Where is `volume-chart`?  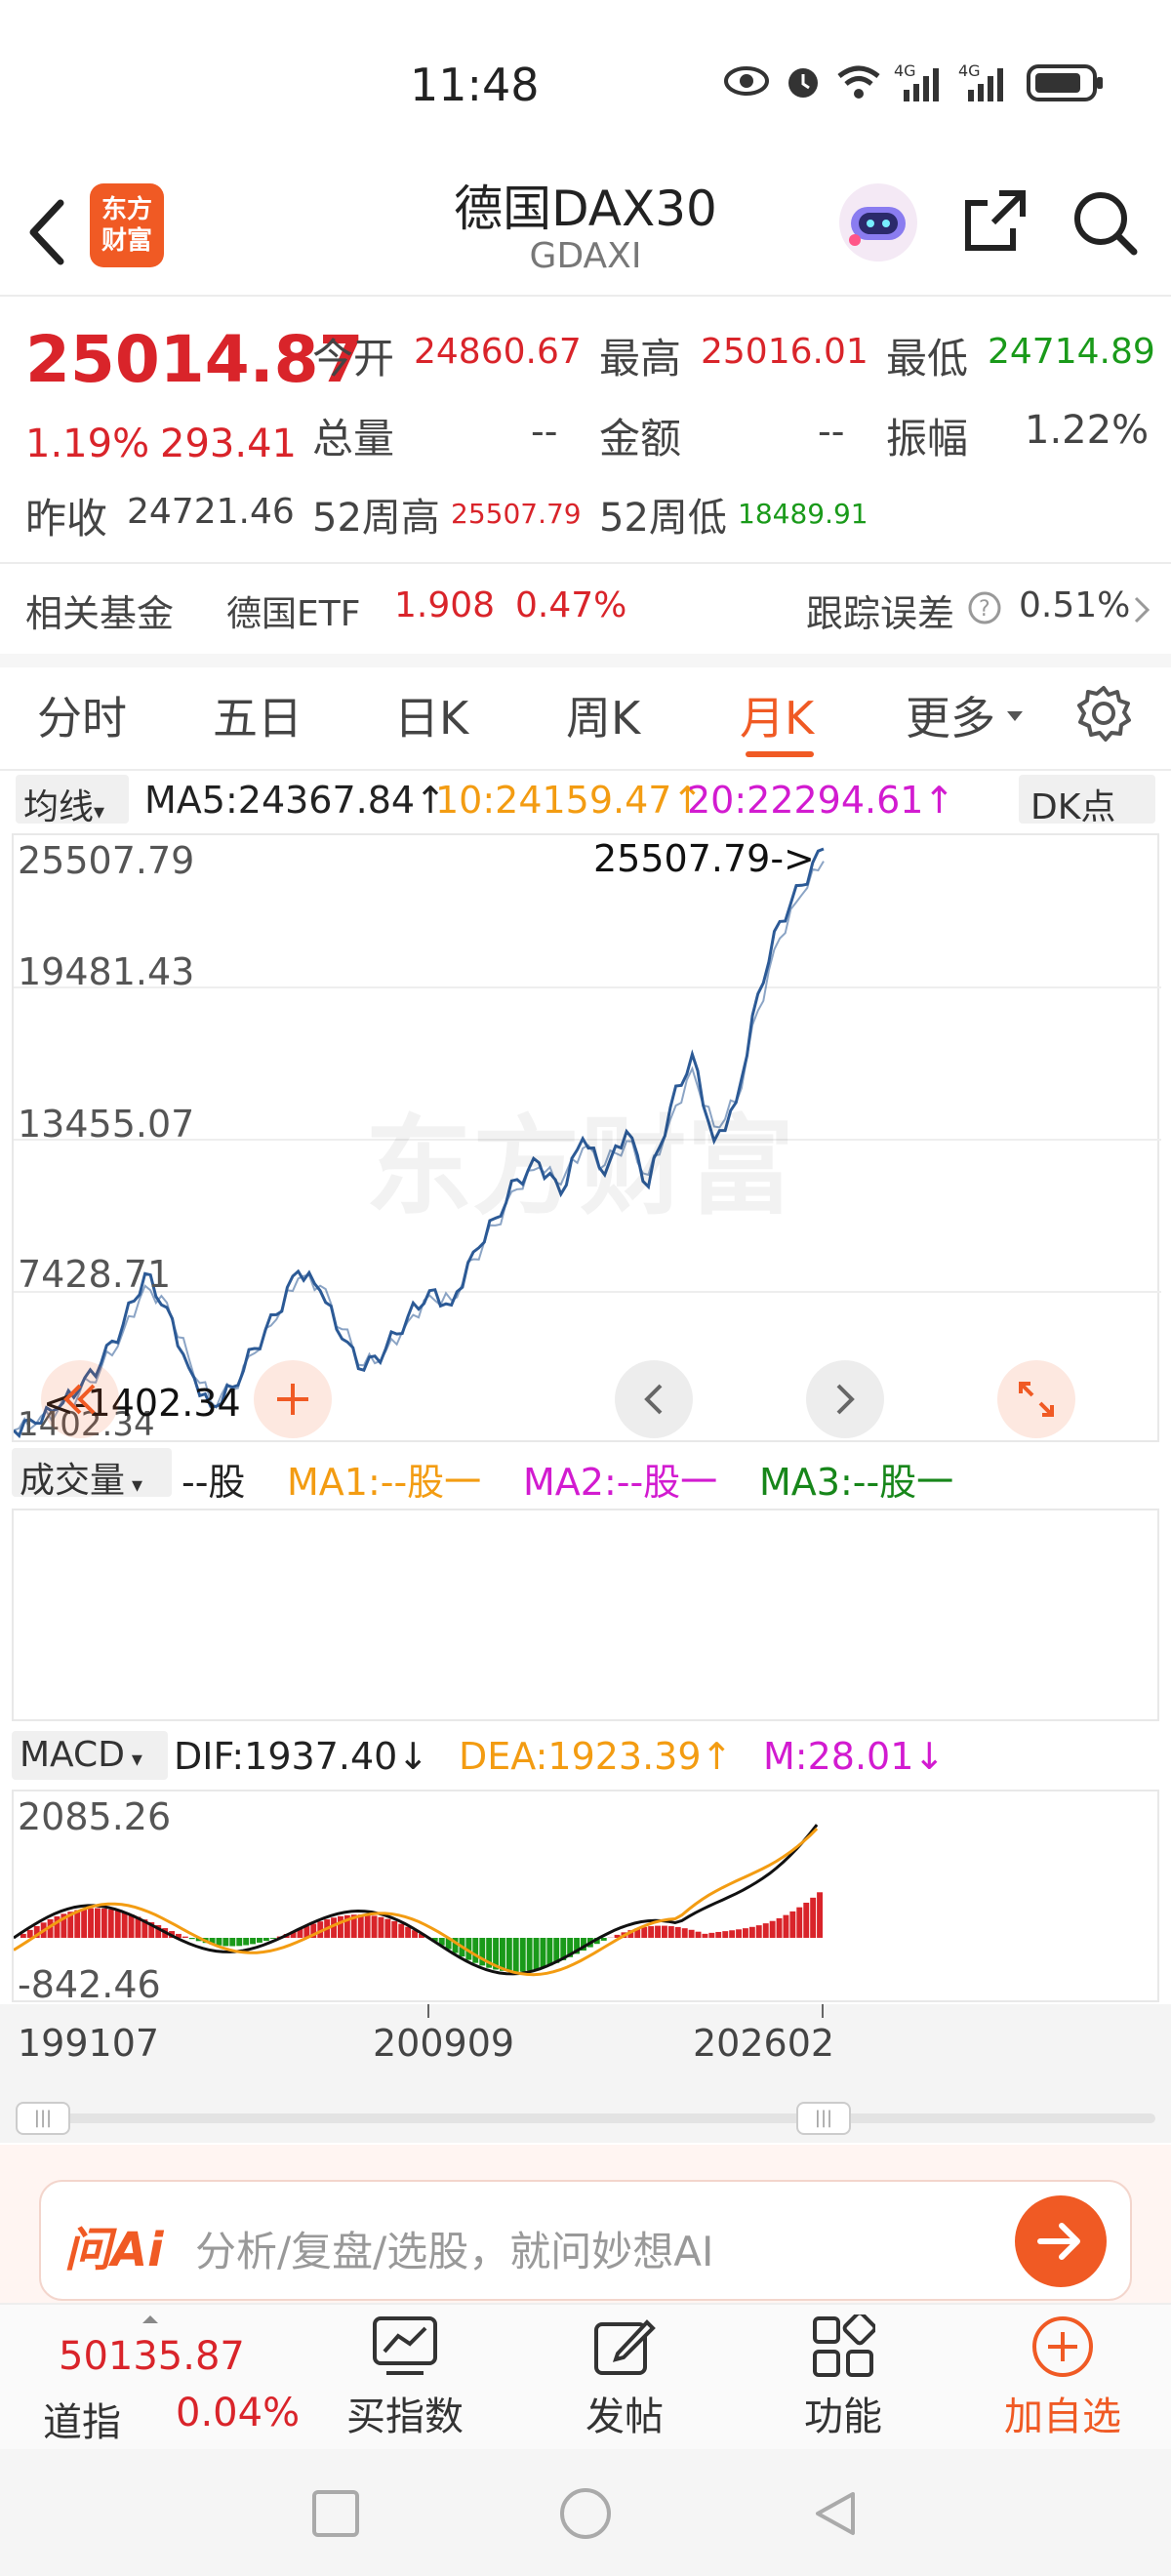 volume-chart is located at coordinates (585, 1615).